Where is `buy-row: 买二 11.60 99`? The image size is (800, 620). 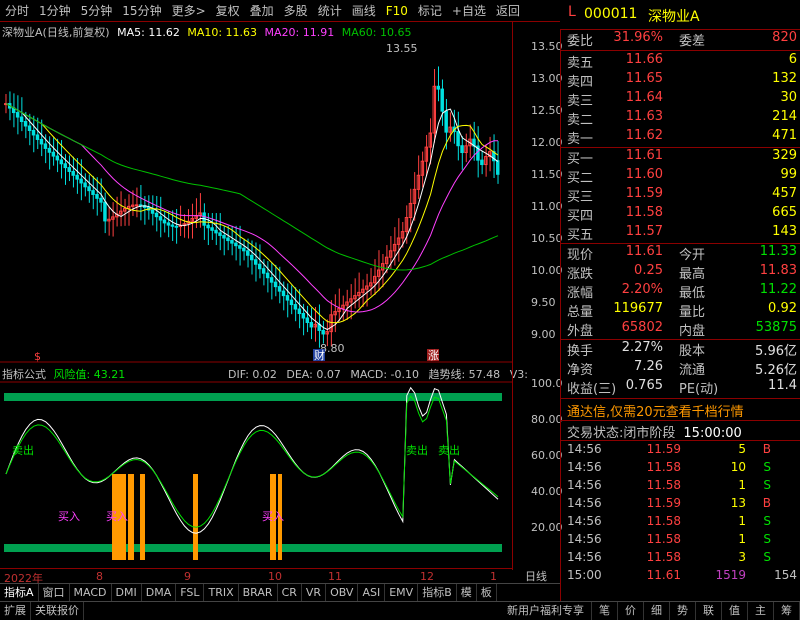 buy-row: 买二 11.60 99 is located at coordinates (680, 176).